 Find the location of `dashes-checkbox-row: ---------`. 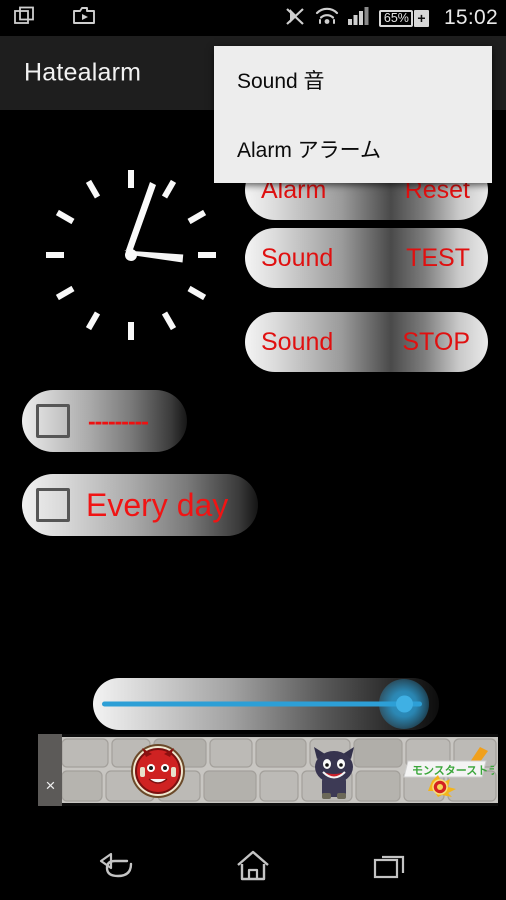

dashes-checkbox-row: --------- is located at coordinates (104, 421).